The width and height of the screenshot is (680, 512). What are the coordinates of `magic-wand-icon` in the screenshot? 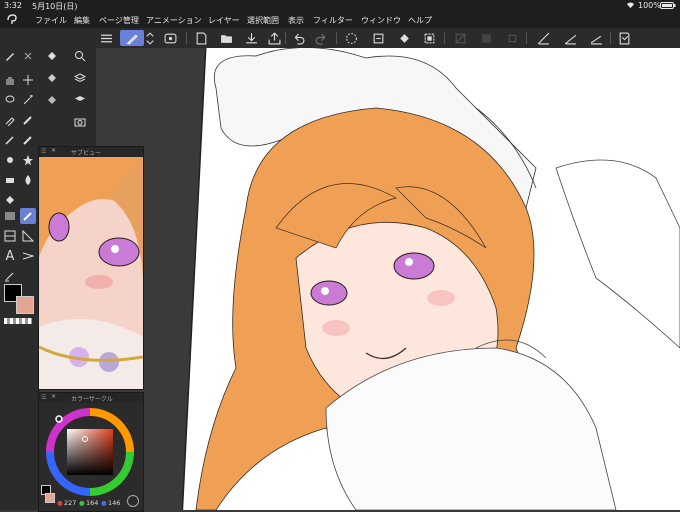 It's located at (28, 100).